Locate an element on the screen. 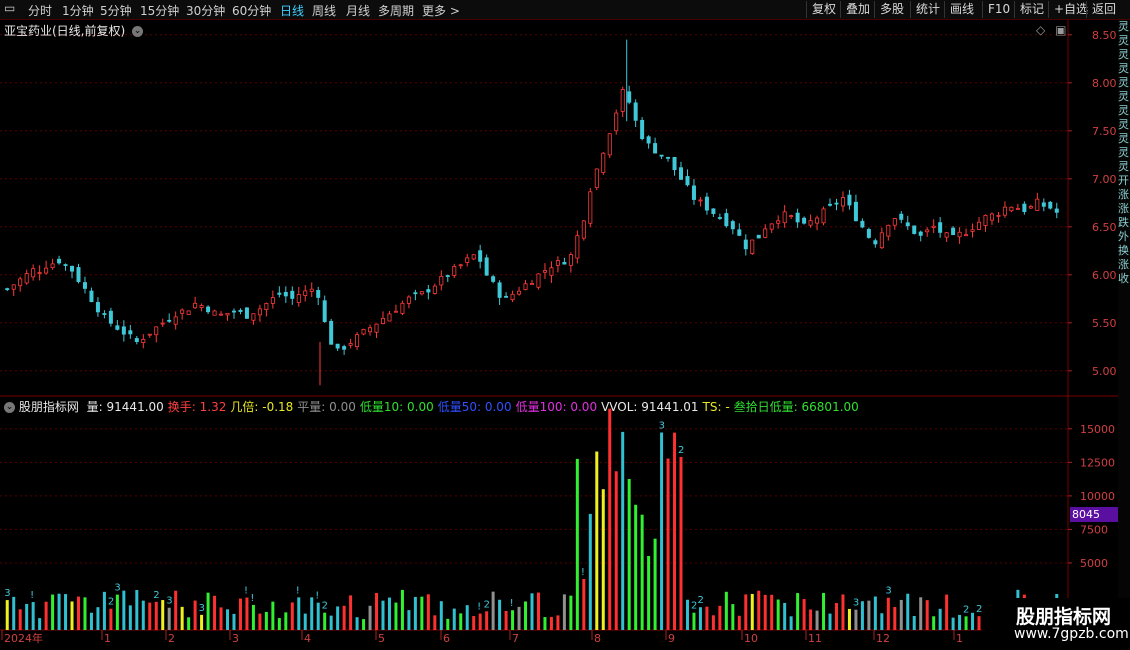 The width and height of the screenshot is (1130, 650). right-data-strip: 灵灵灵灵灵灵灵灵灵灵灵开涨涨跌外换涨收 is located at coordinates (1124, 335).